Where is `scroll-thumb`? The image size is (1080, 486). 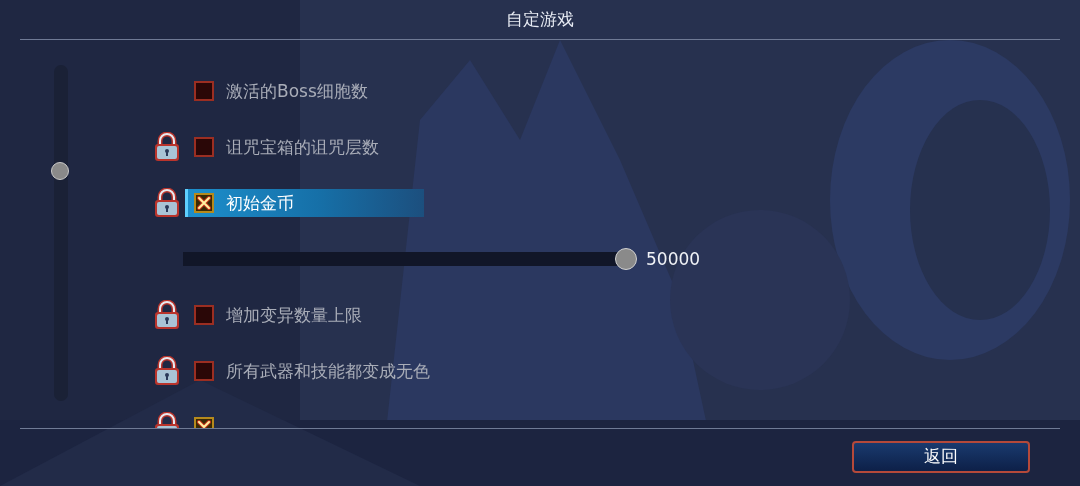
scroll-thumb is located at coordinates (60, 171).